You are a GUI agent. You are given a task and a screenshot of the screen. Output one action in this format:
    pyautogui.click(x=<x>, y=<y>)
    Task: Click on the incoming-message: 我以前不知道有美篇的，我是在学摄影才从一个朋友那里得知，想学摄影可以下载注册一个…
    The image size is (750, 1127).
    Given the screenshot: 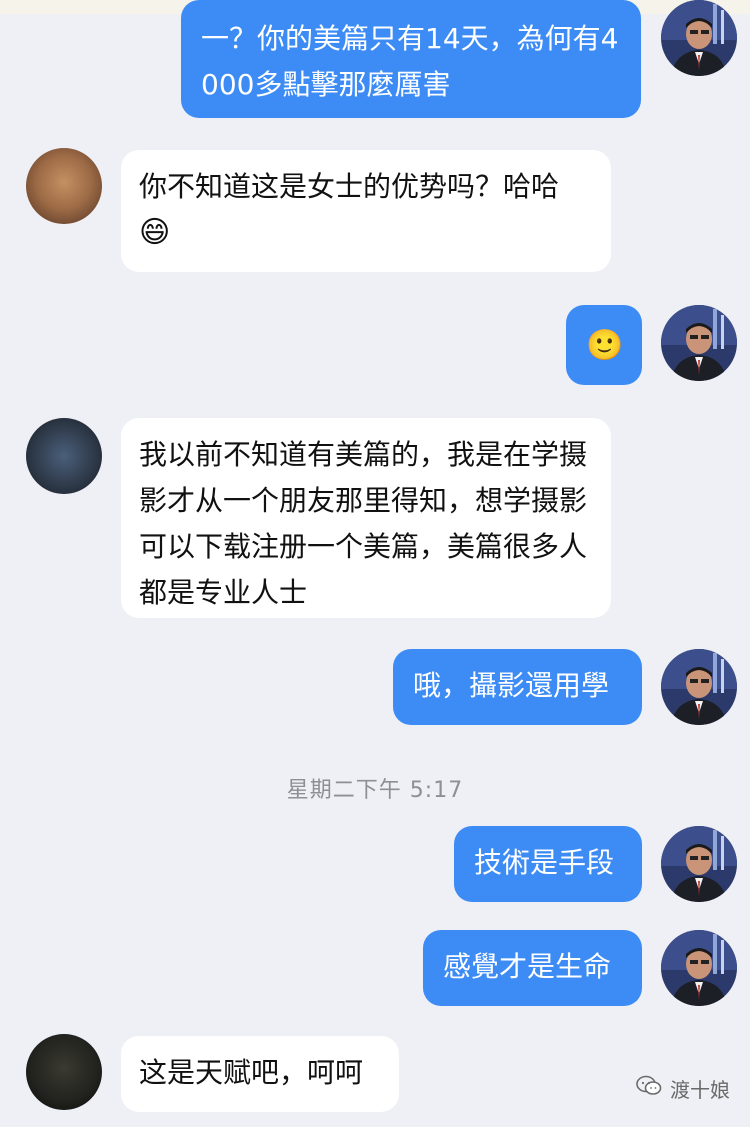 What is the action you would take?
    pyautogui.click(x=366, y=518)
    